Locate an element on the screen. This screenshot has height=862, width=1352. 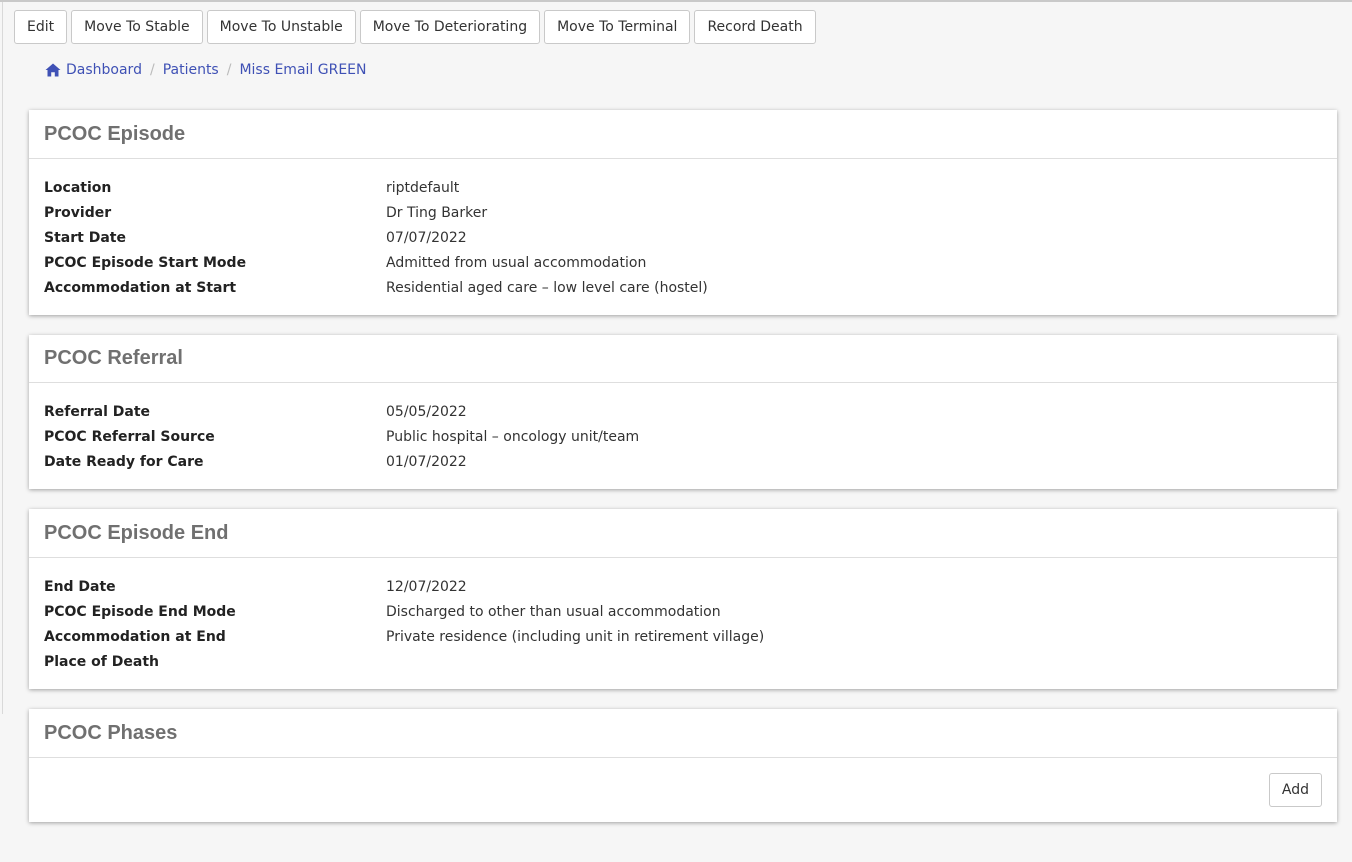
breadcrumb-patient-link: Miss Email GREEN is located at coordinates (302, 70).